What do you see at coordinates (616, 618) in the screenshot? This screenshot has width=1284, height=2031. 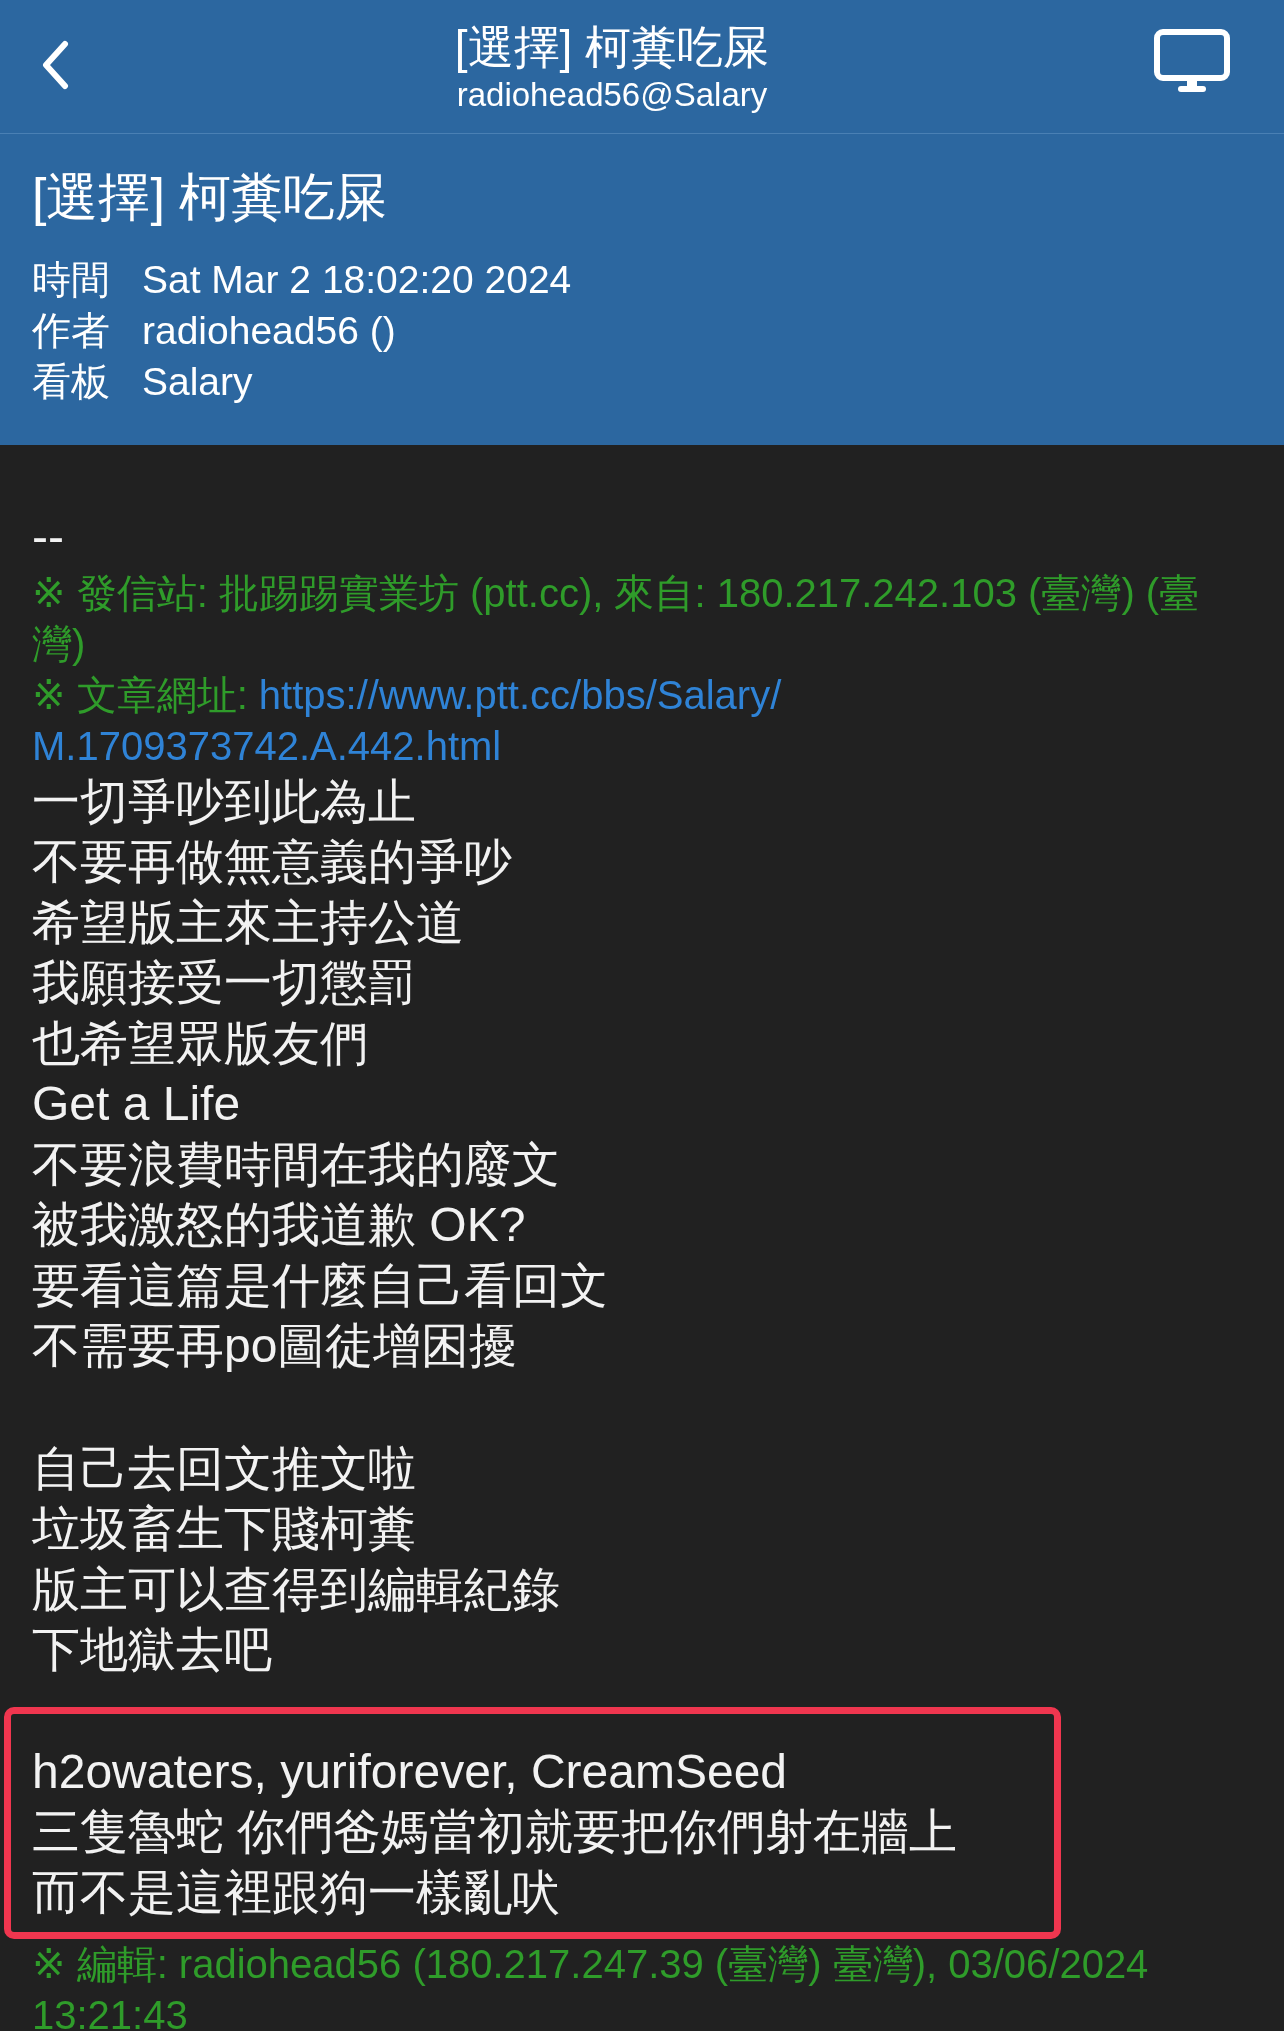 I see `signature-line: ※ 發信站: 批踢踢實業坊 (ptt.cc), 來自: 180.217.242.103 (臺灣) (臺灣)` at bounding box center [616, 618].